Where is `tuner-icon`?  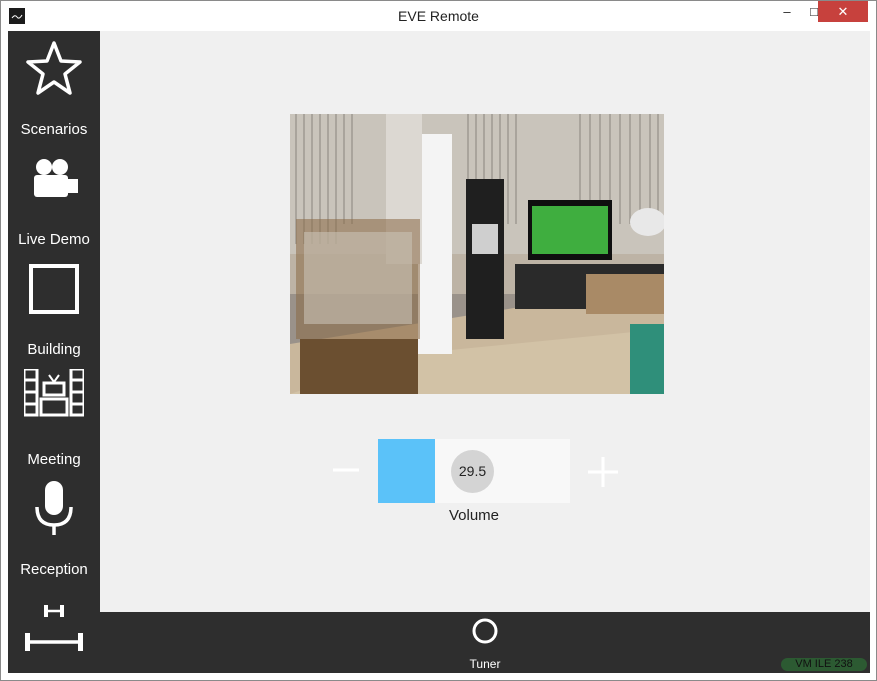 tuner-icon is located at coordinates (485, 631).